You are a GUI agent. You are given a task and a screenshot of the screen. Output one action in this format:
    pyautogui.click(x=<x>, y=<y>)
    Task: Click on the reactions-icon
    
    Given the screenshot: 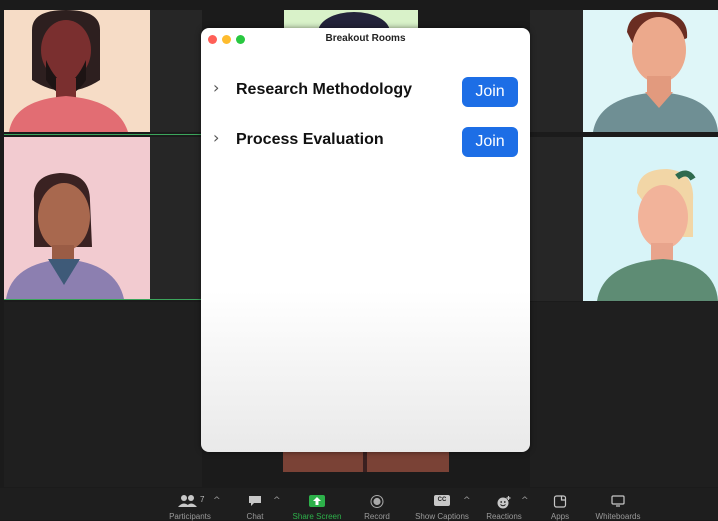 What is the action you would take?
    pyautogui.click(x=504, y=502)
    